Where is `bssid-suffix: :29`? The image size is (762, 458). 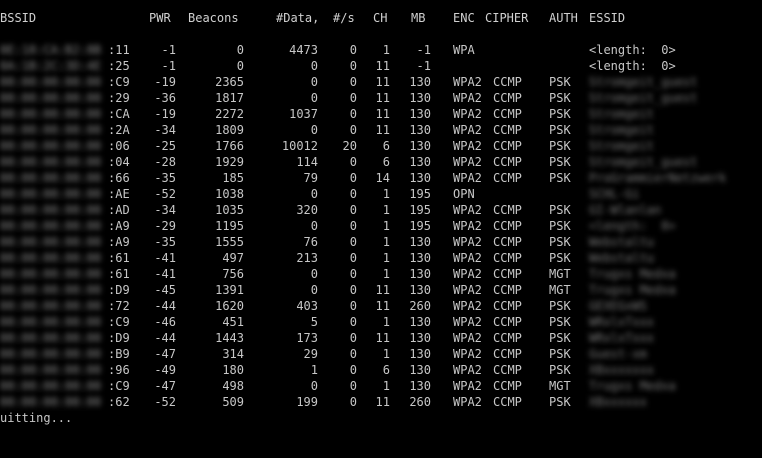 bssid-suffix: :29 is located at coordinates (119, 98).